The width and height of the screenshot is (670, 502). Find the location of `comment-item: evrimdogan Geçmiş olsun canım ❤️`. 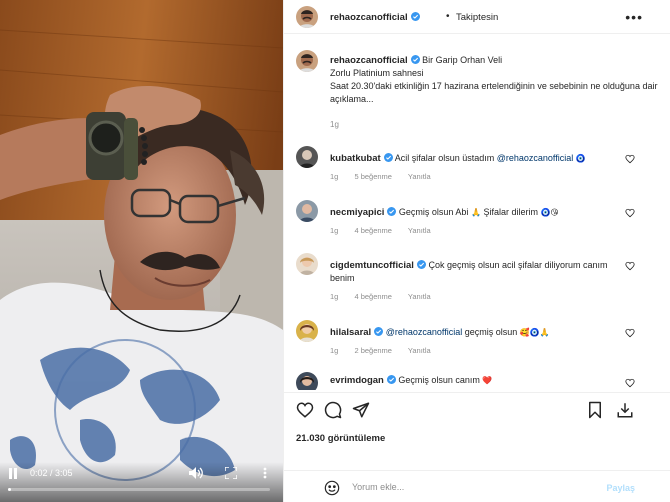

comment-item: evrimdogan Geçmiş olsun canım ❤️ is located at coordinates (477, 381).